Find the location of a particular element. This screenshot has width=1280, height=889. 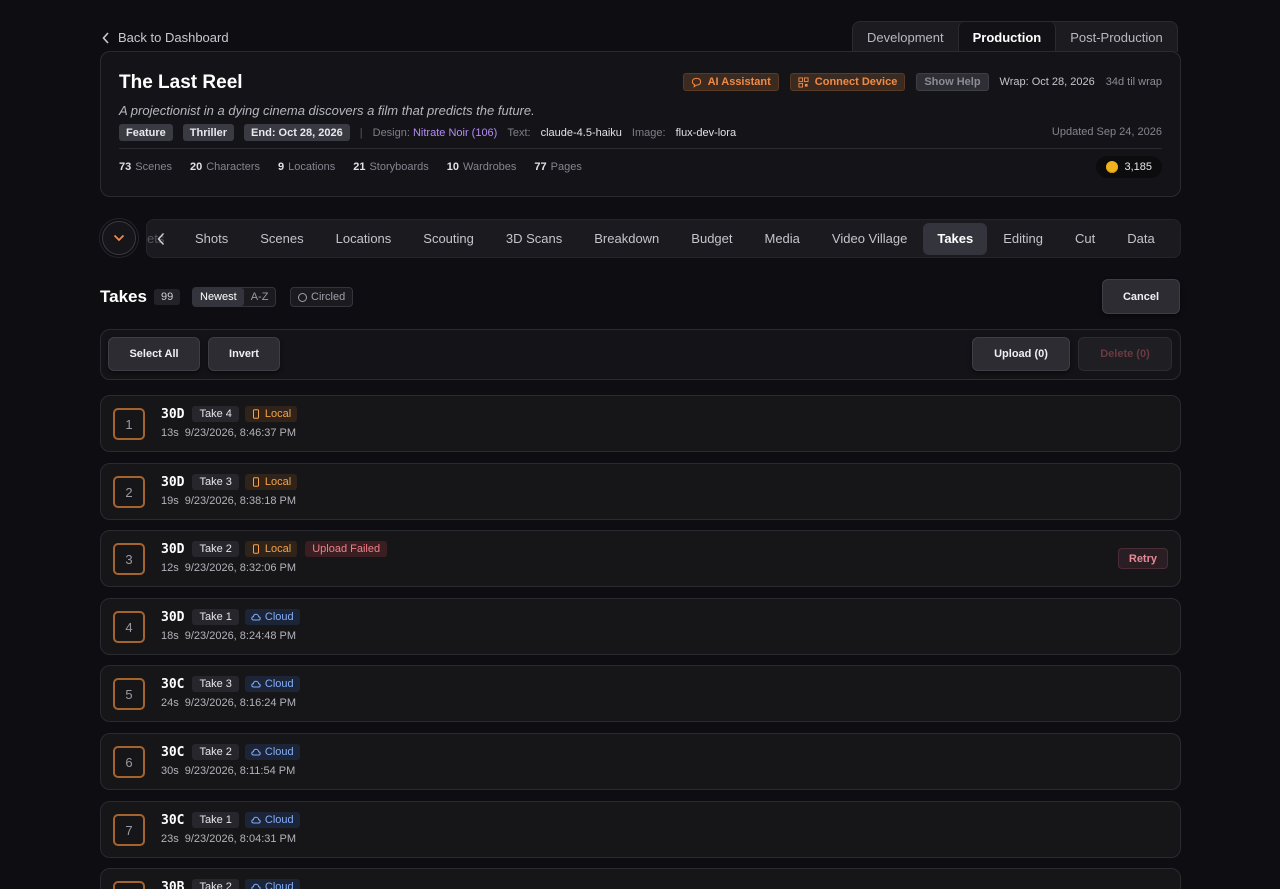

nav-item-video-village: Video Village is located at coordinates (869, 239).